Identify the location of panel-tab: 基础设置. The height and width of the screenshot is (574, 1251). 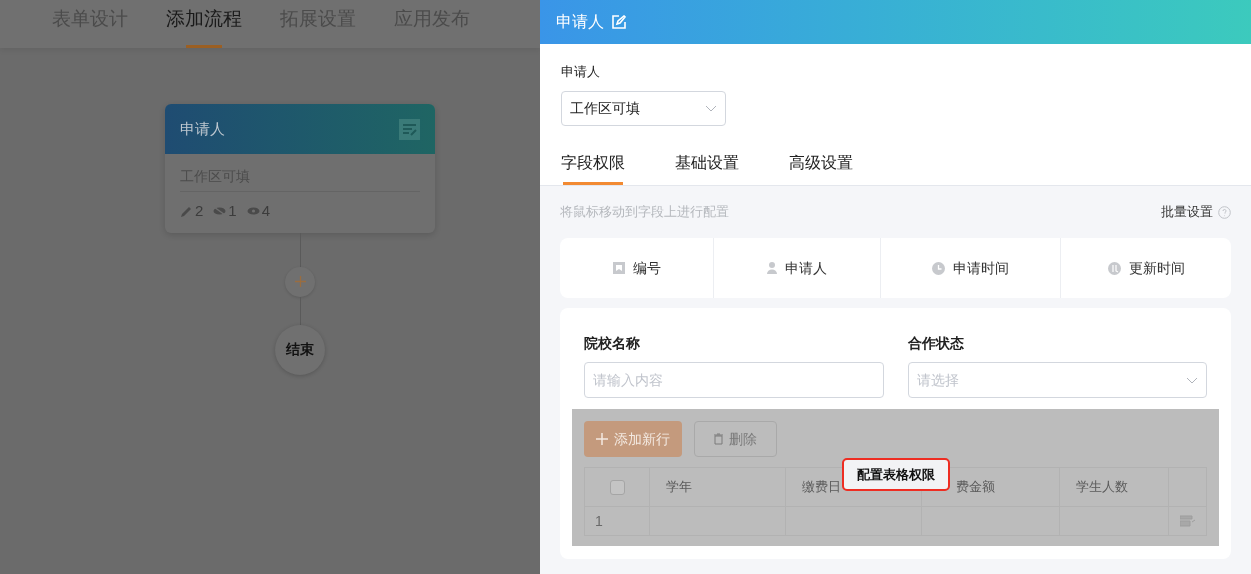
(707, 168).